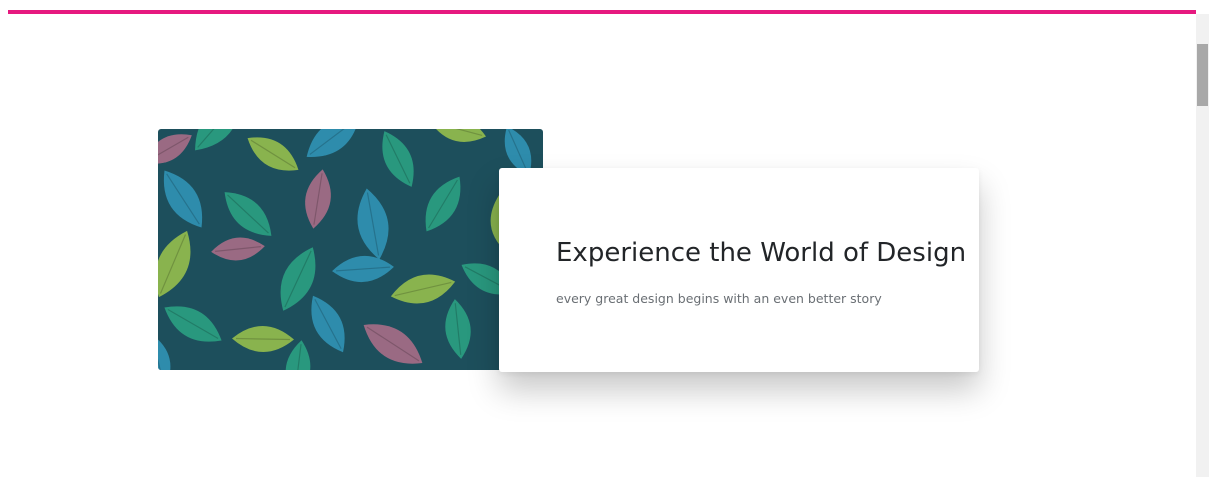  I want to click on scrollbar, so click(1202, 245).